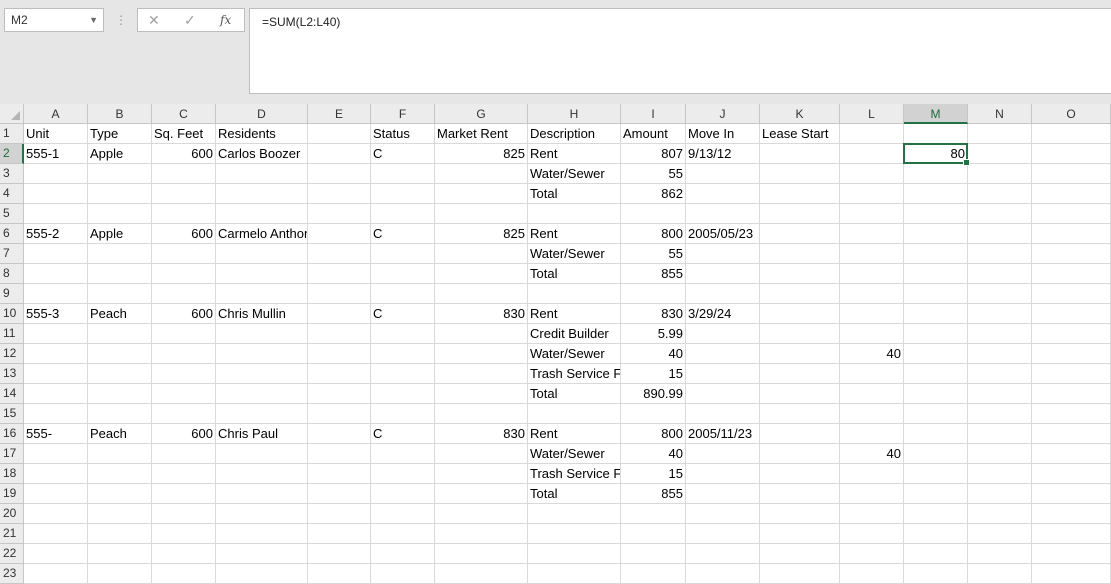 This screenshot has height=584, width=1111. Describe the element at coordinates (723, 574) in the screenshot. I see `cell-j23` at that location.